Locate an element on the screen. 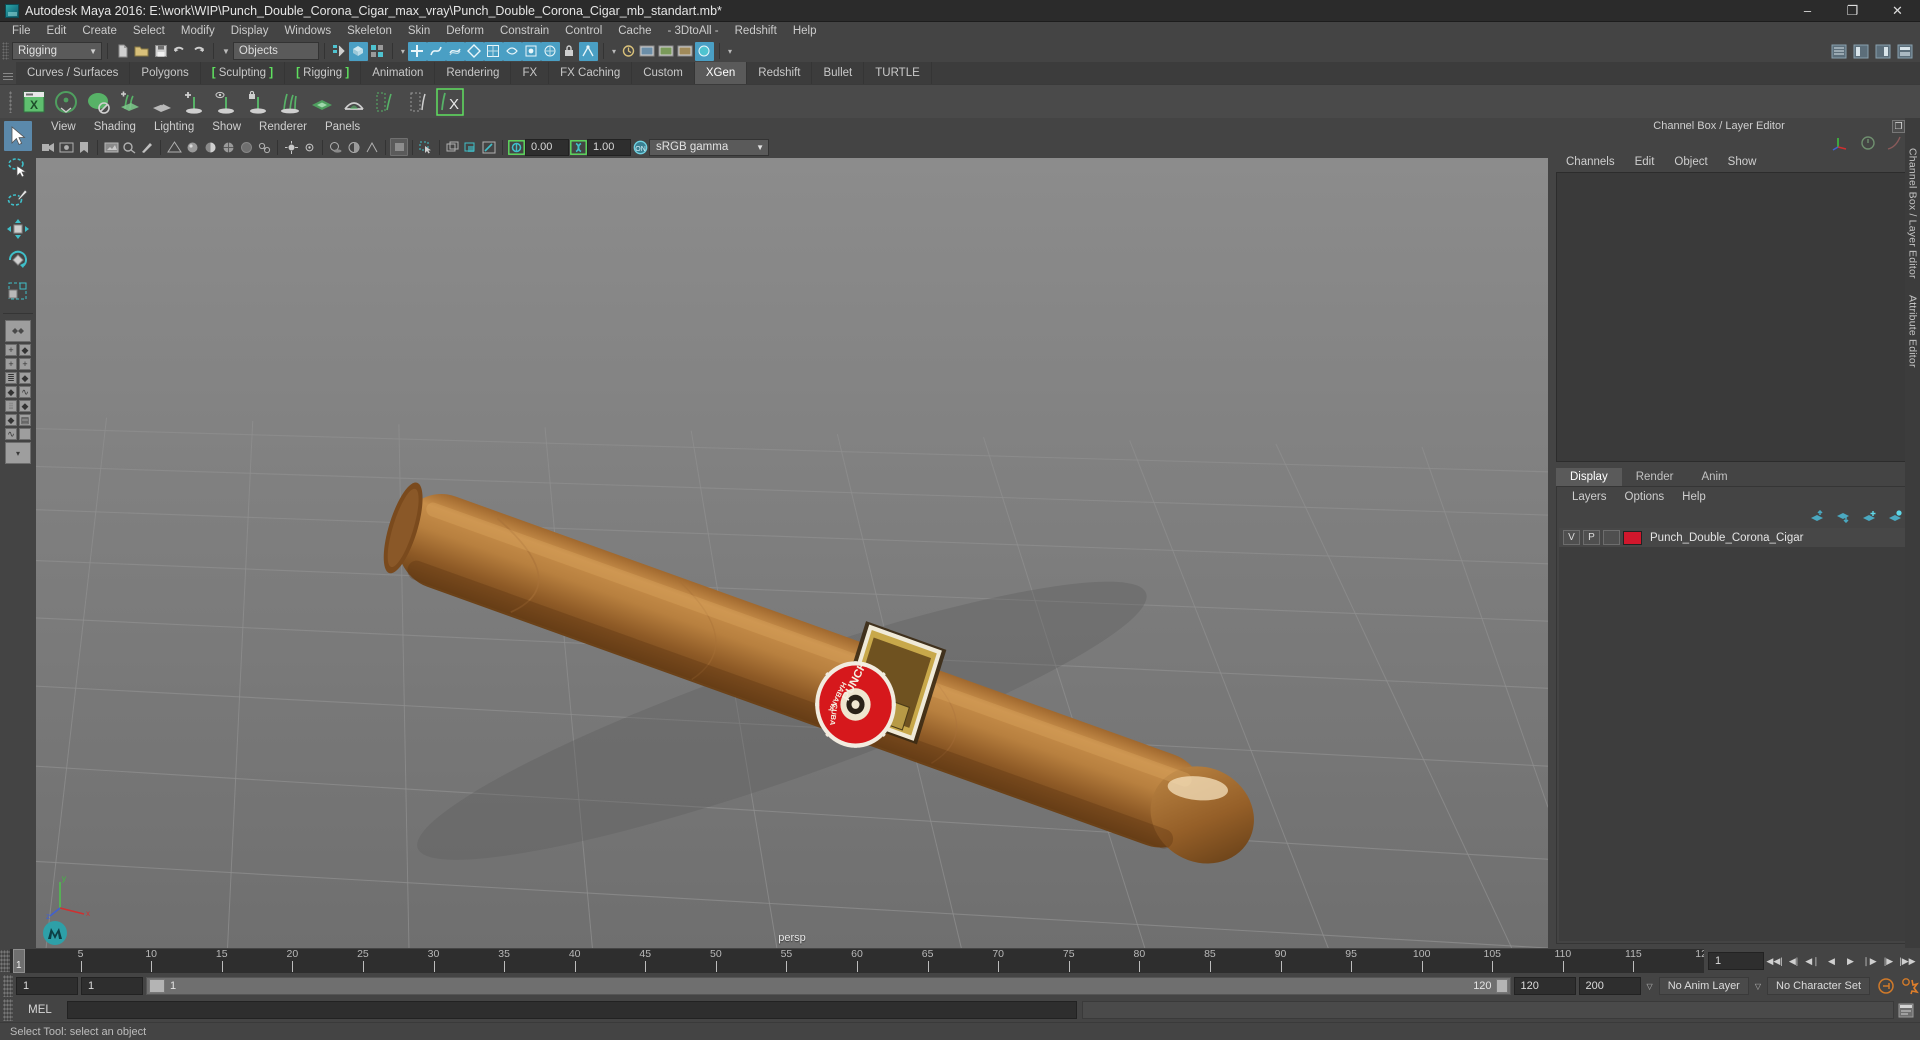 This screenshot has width=1920, height=1040. shelf-tab-polygons: Polygons is located at coordinates (165, 73).